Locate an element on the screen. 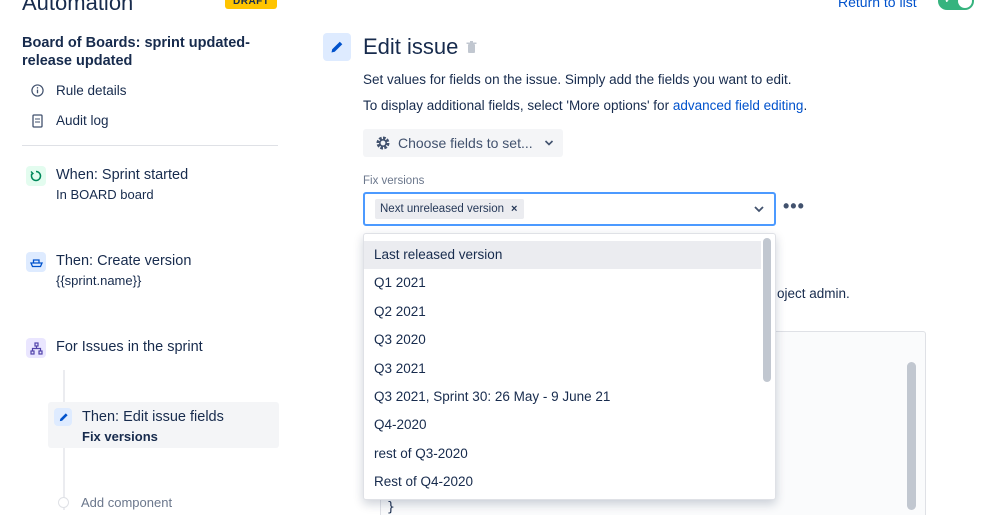 The width and height of the screenshot is (999, 515). dropdown-scrollbar is located at coordinates (767, 310).